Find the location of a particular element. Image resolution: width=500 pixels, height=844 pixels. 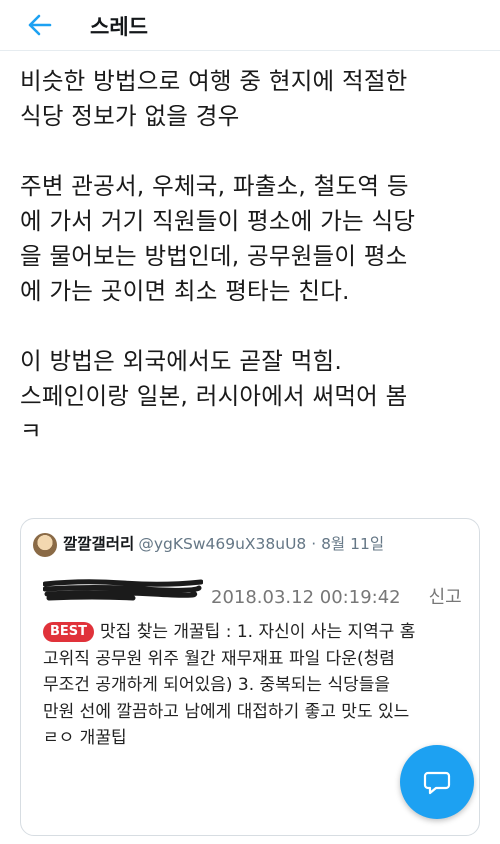

reply-bubble-icon is located at coordinates (437, 783).